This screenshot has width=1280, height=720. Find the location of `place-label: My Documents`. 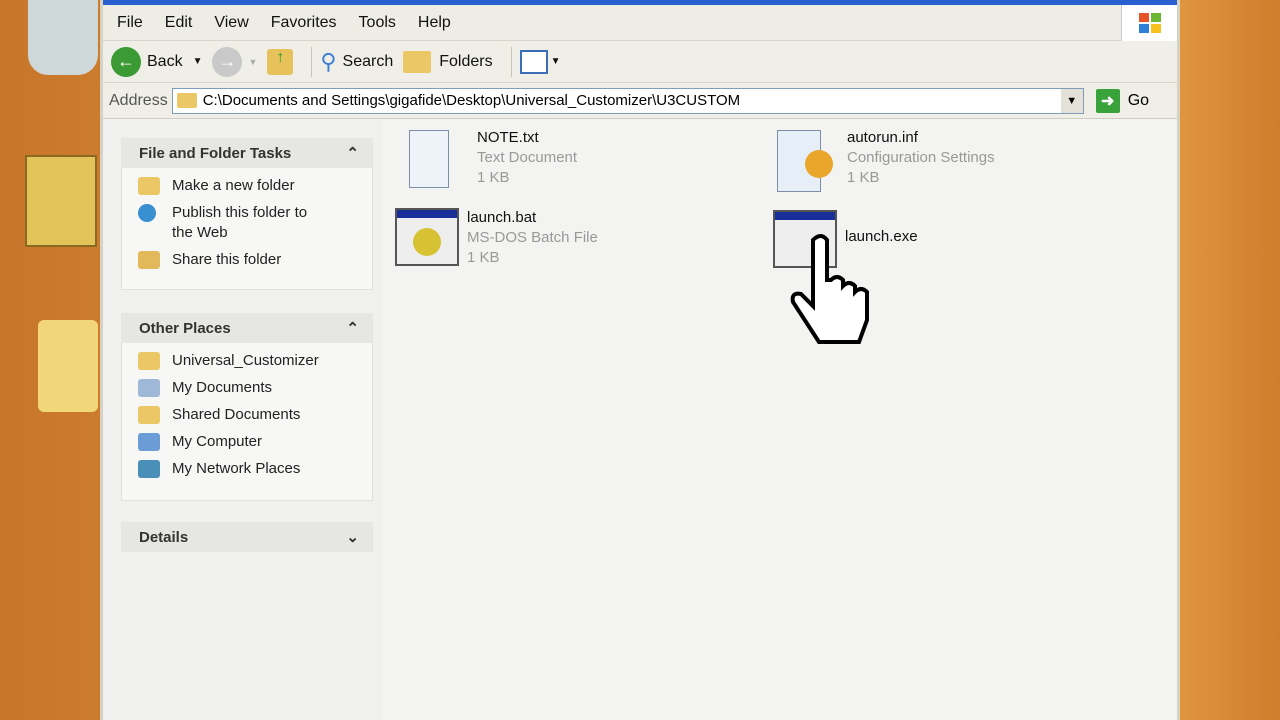

place-label: My Documents is located at coordinates (222, 387).